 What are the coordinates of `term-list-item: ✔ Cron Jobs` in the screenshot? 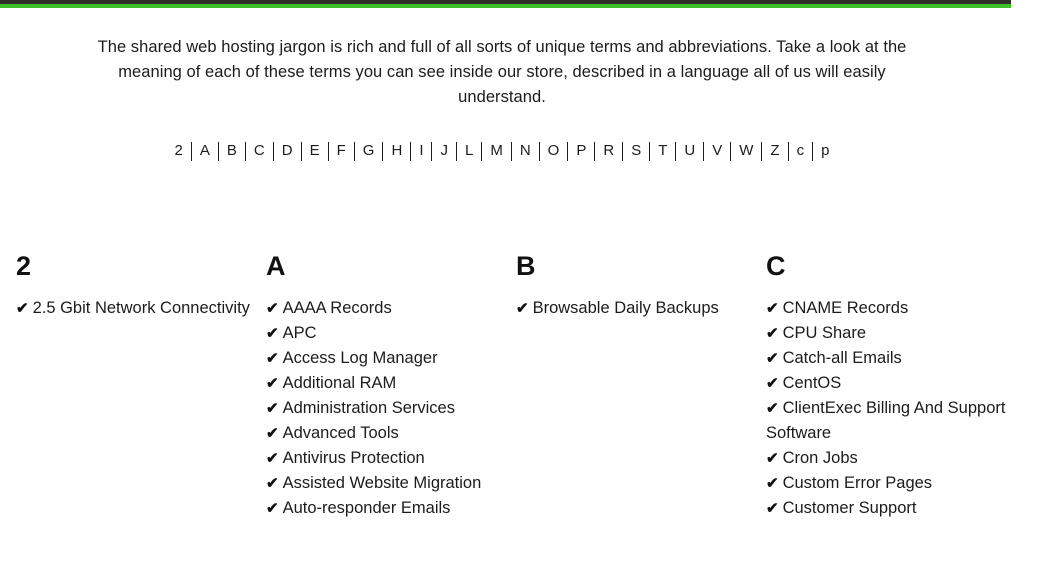 It's located at (886, 458).